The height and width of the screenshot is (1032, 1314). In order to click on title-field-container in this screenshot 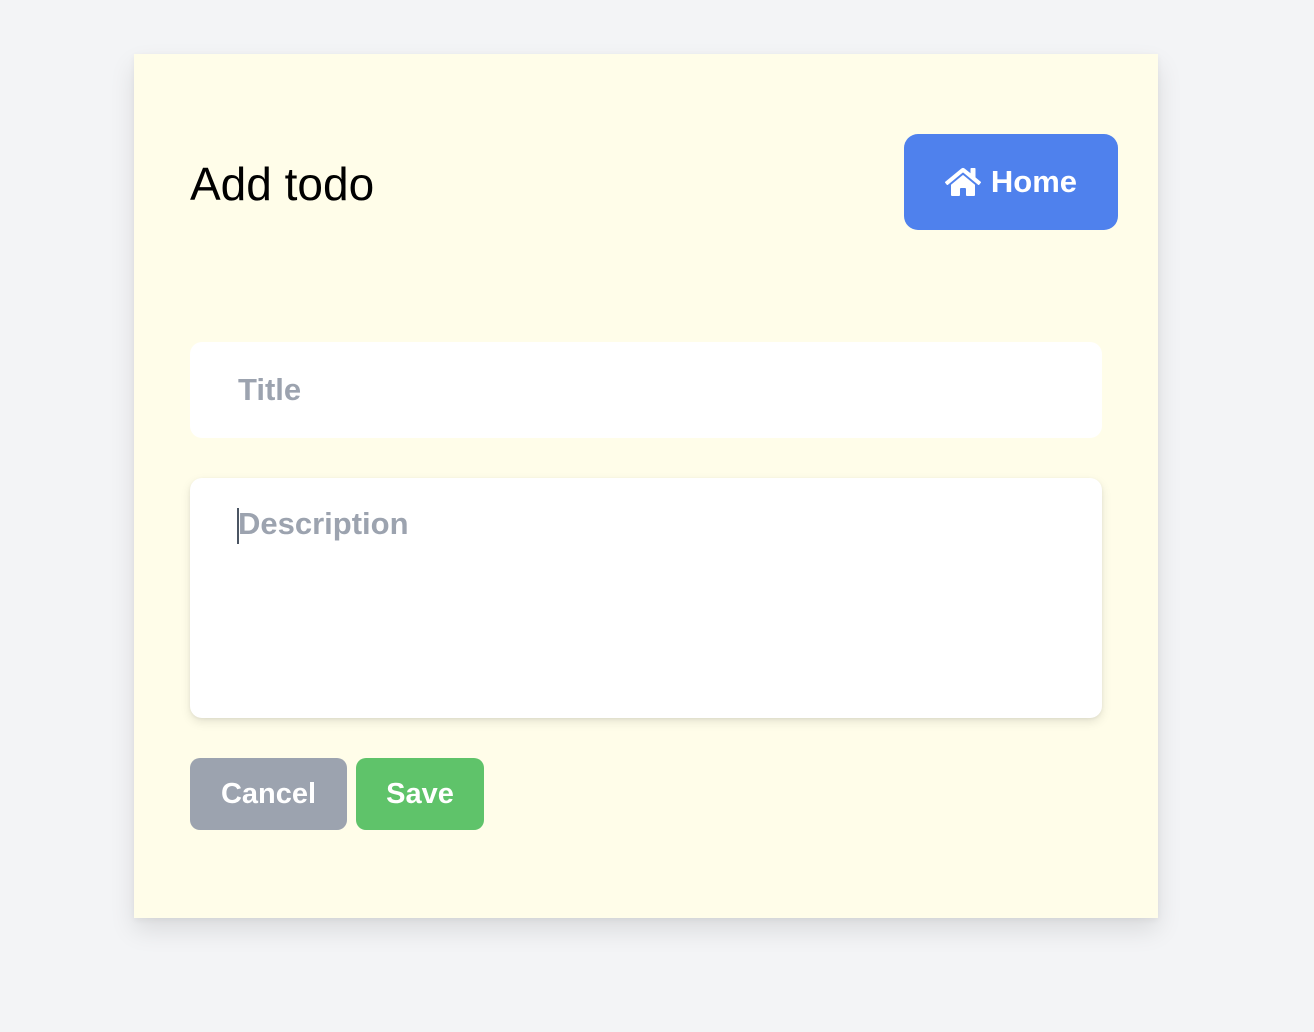, I will do `click(646, 390)`.